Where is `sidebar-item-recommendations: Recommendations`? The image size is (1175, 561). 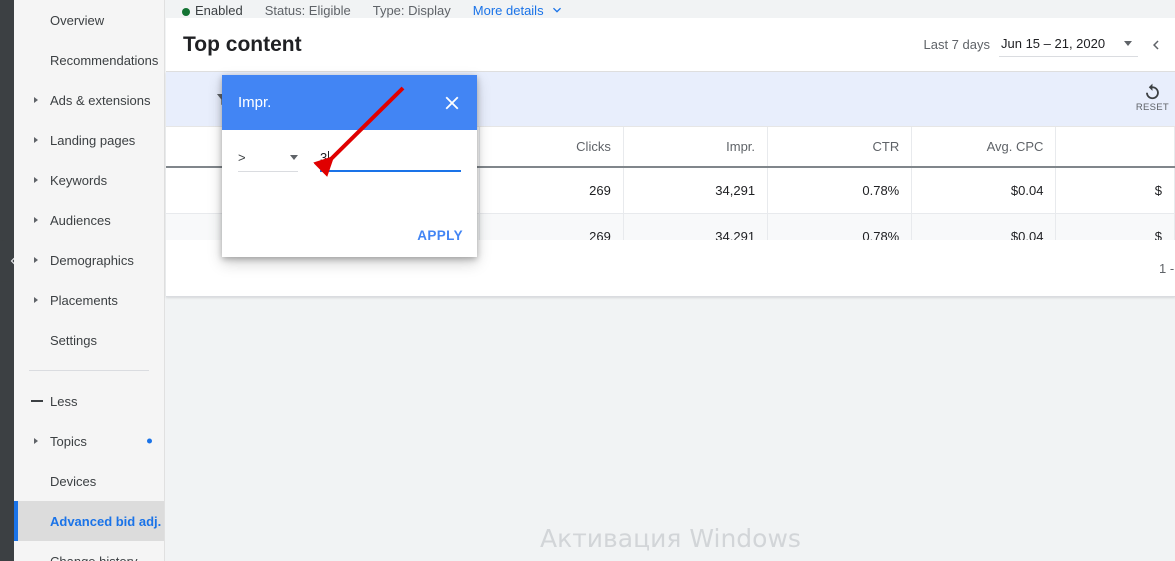 sidebar-item-recommendations: Recommendations is located at coordinates (89, 60).